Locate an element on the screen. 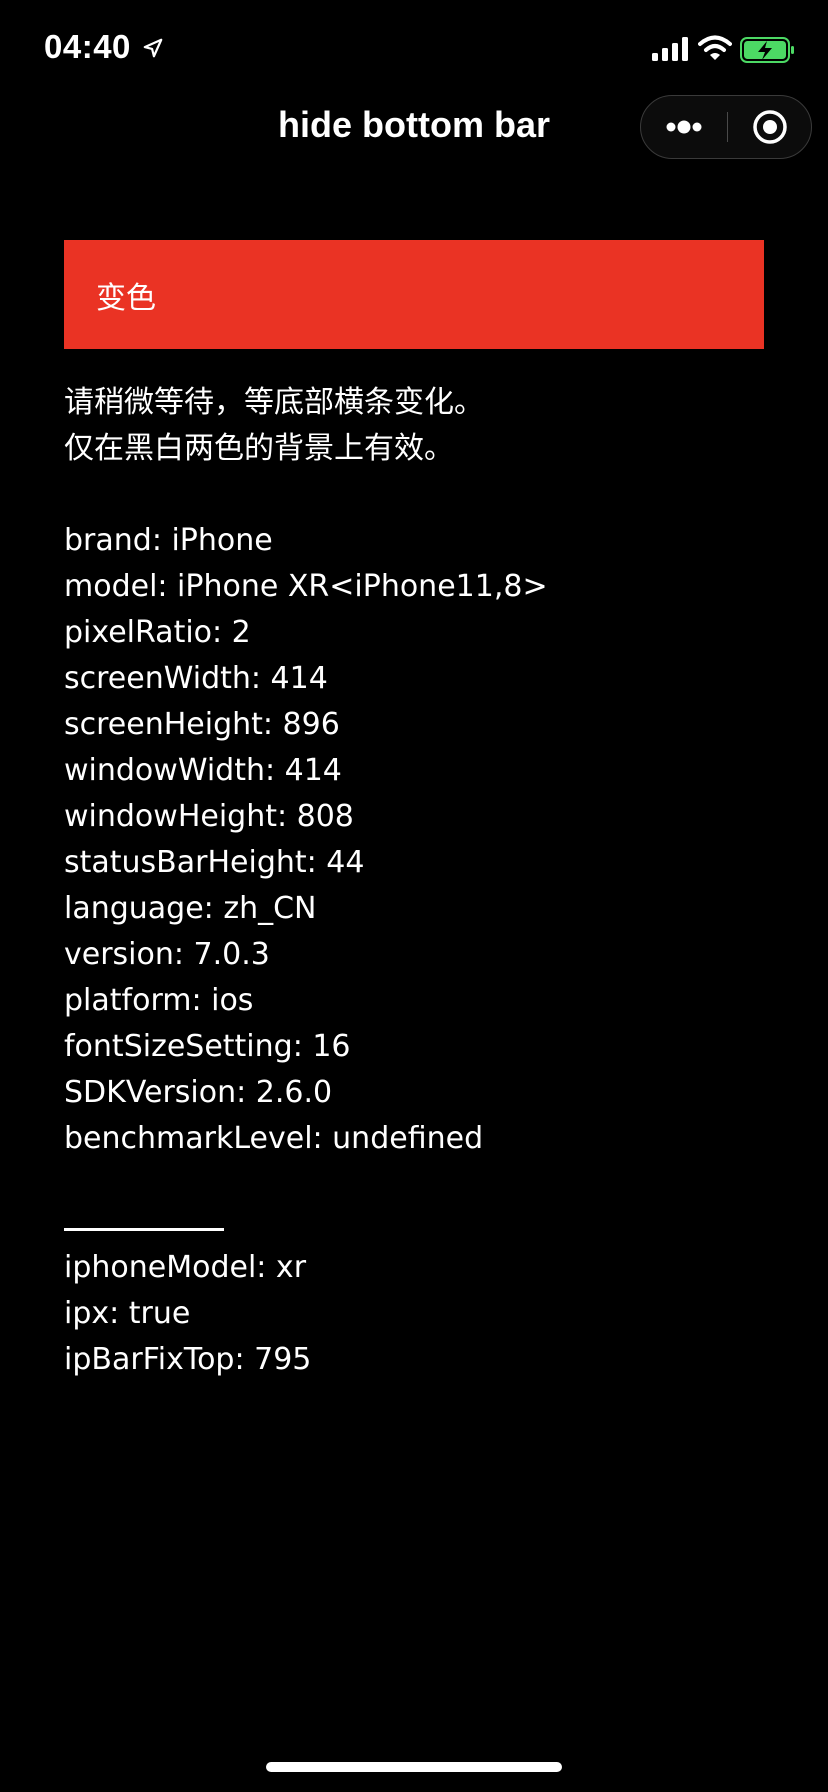 The width and height of the screenshot is (828, 1792). info-benchmark-level: benchmarkLevel: undefined is located at coordinates (274, 1138).